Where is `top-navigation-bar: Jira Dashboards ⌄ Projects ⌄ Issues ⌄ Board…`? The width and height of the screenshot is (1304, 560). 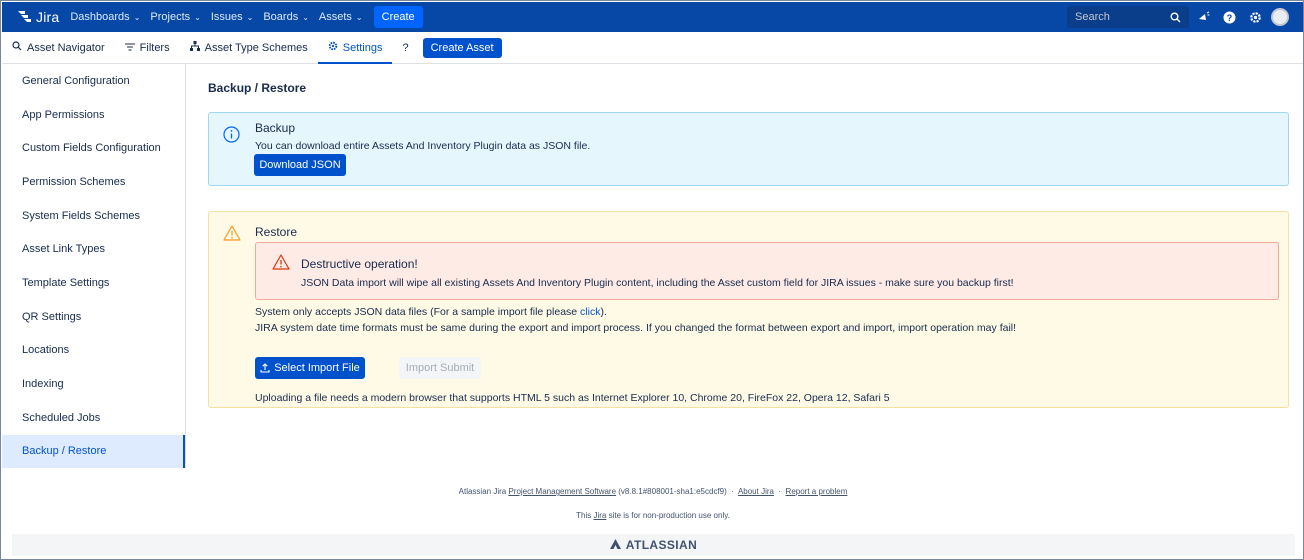 top-navigation-bar: Jira Dashboards ⌄ Projects ⌄ Issues ⌄ Board… is located at coordinates (652, 17).